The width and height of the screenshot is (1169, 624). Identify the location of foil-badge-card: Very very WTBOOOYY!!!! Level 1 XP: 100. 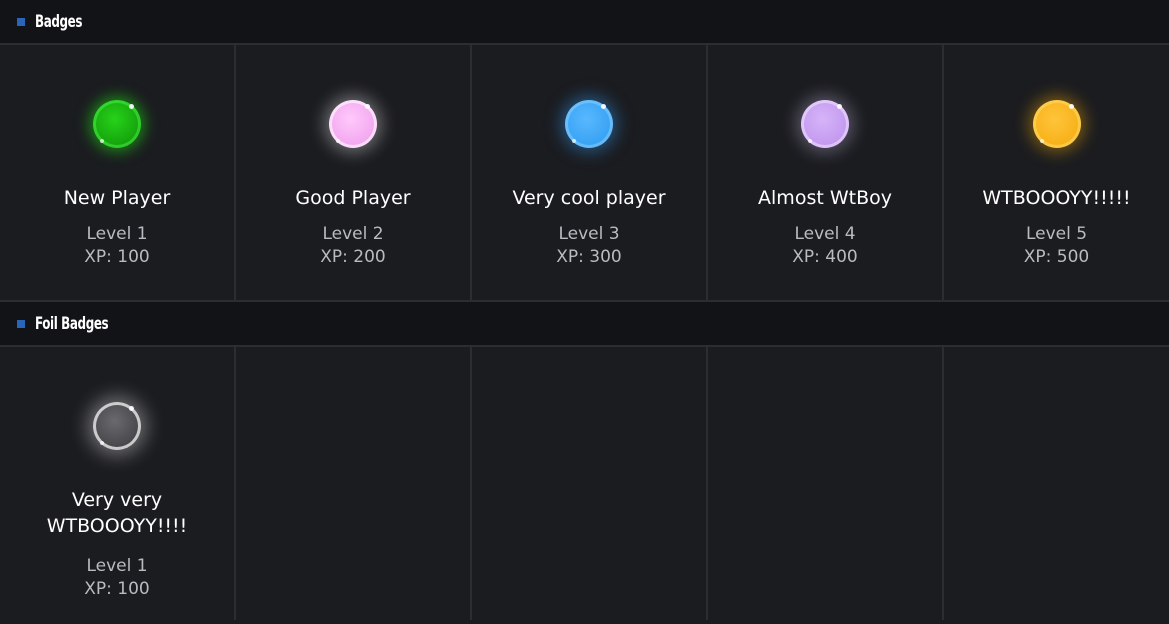
(118, 483).